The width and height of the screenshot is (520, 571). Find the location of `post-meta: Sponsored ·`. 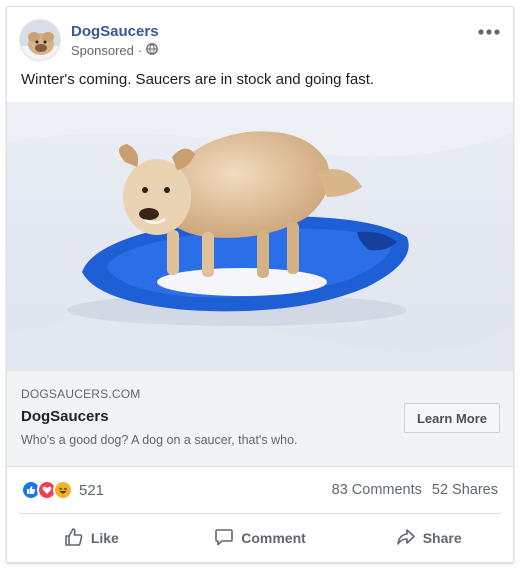

post-meta: Sponsored · is located at coordinates (115, 50).